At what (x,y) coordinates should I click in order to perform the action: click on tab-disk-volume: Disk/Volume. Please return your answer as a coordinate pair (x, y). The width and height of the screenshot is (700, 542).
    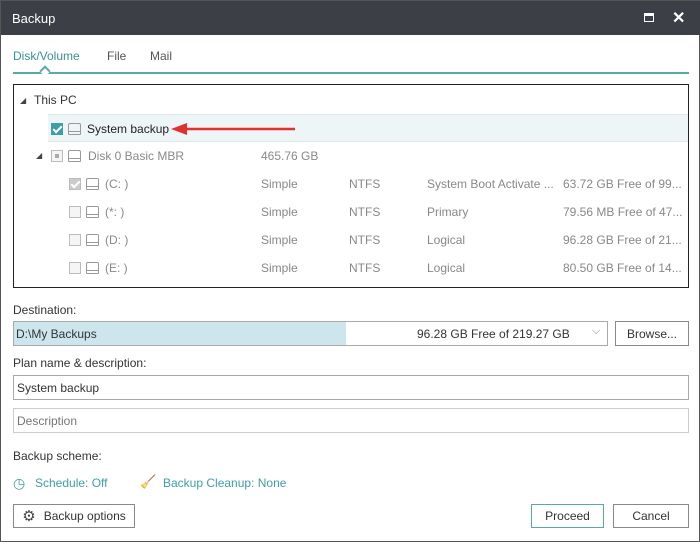
    Looking at the image, I should click on (46, 56).